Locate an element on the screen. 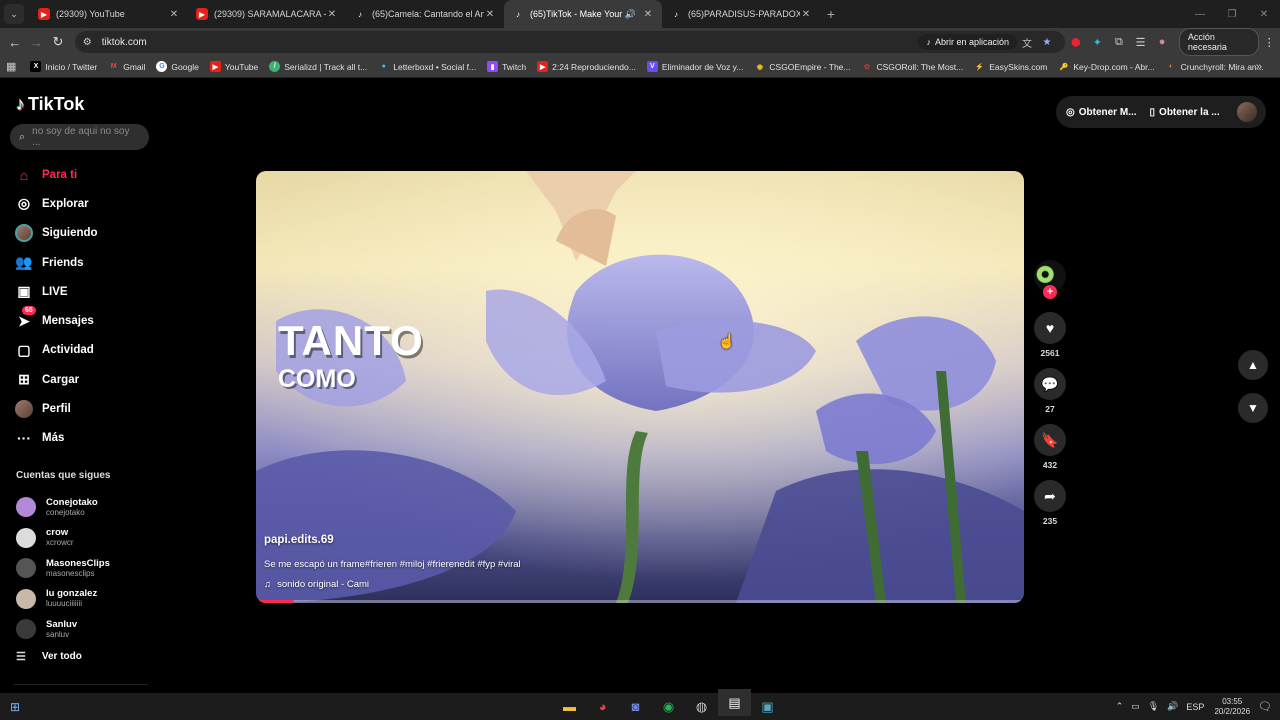  sidebar-item-actividad: ▢ Actividad is located at coordinates (89, 350).